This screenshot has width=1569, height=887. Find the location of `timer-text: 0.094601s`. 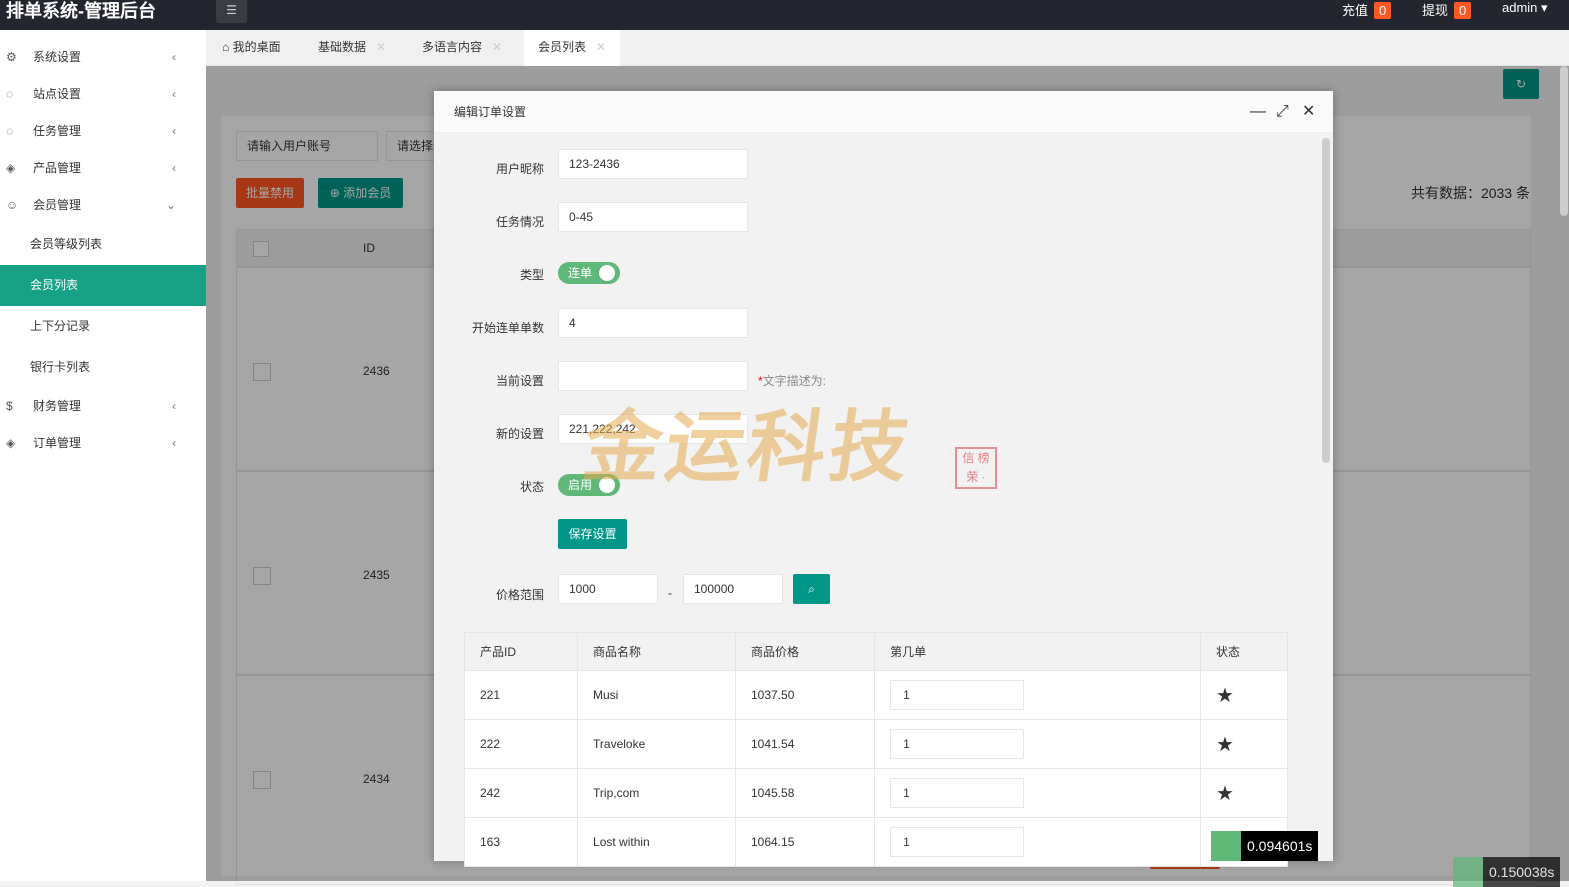

timer-text: 0.094601s is located at coordinates (1280, 846).